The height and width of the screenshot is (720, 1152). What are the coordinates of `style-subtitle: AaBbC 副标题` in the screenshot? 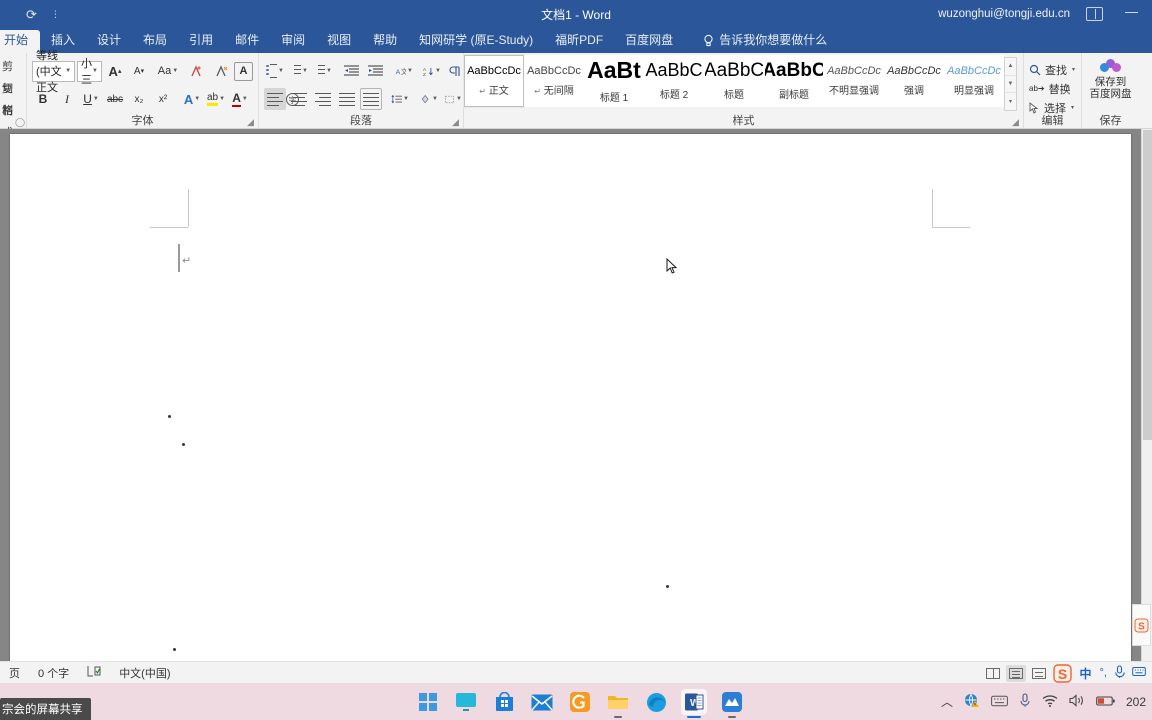 It's located at (794, 81).